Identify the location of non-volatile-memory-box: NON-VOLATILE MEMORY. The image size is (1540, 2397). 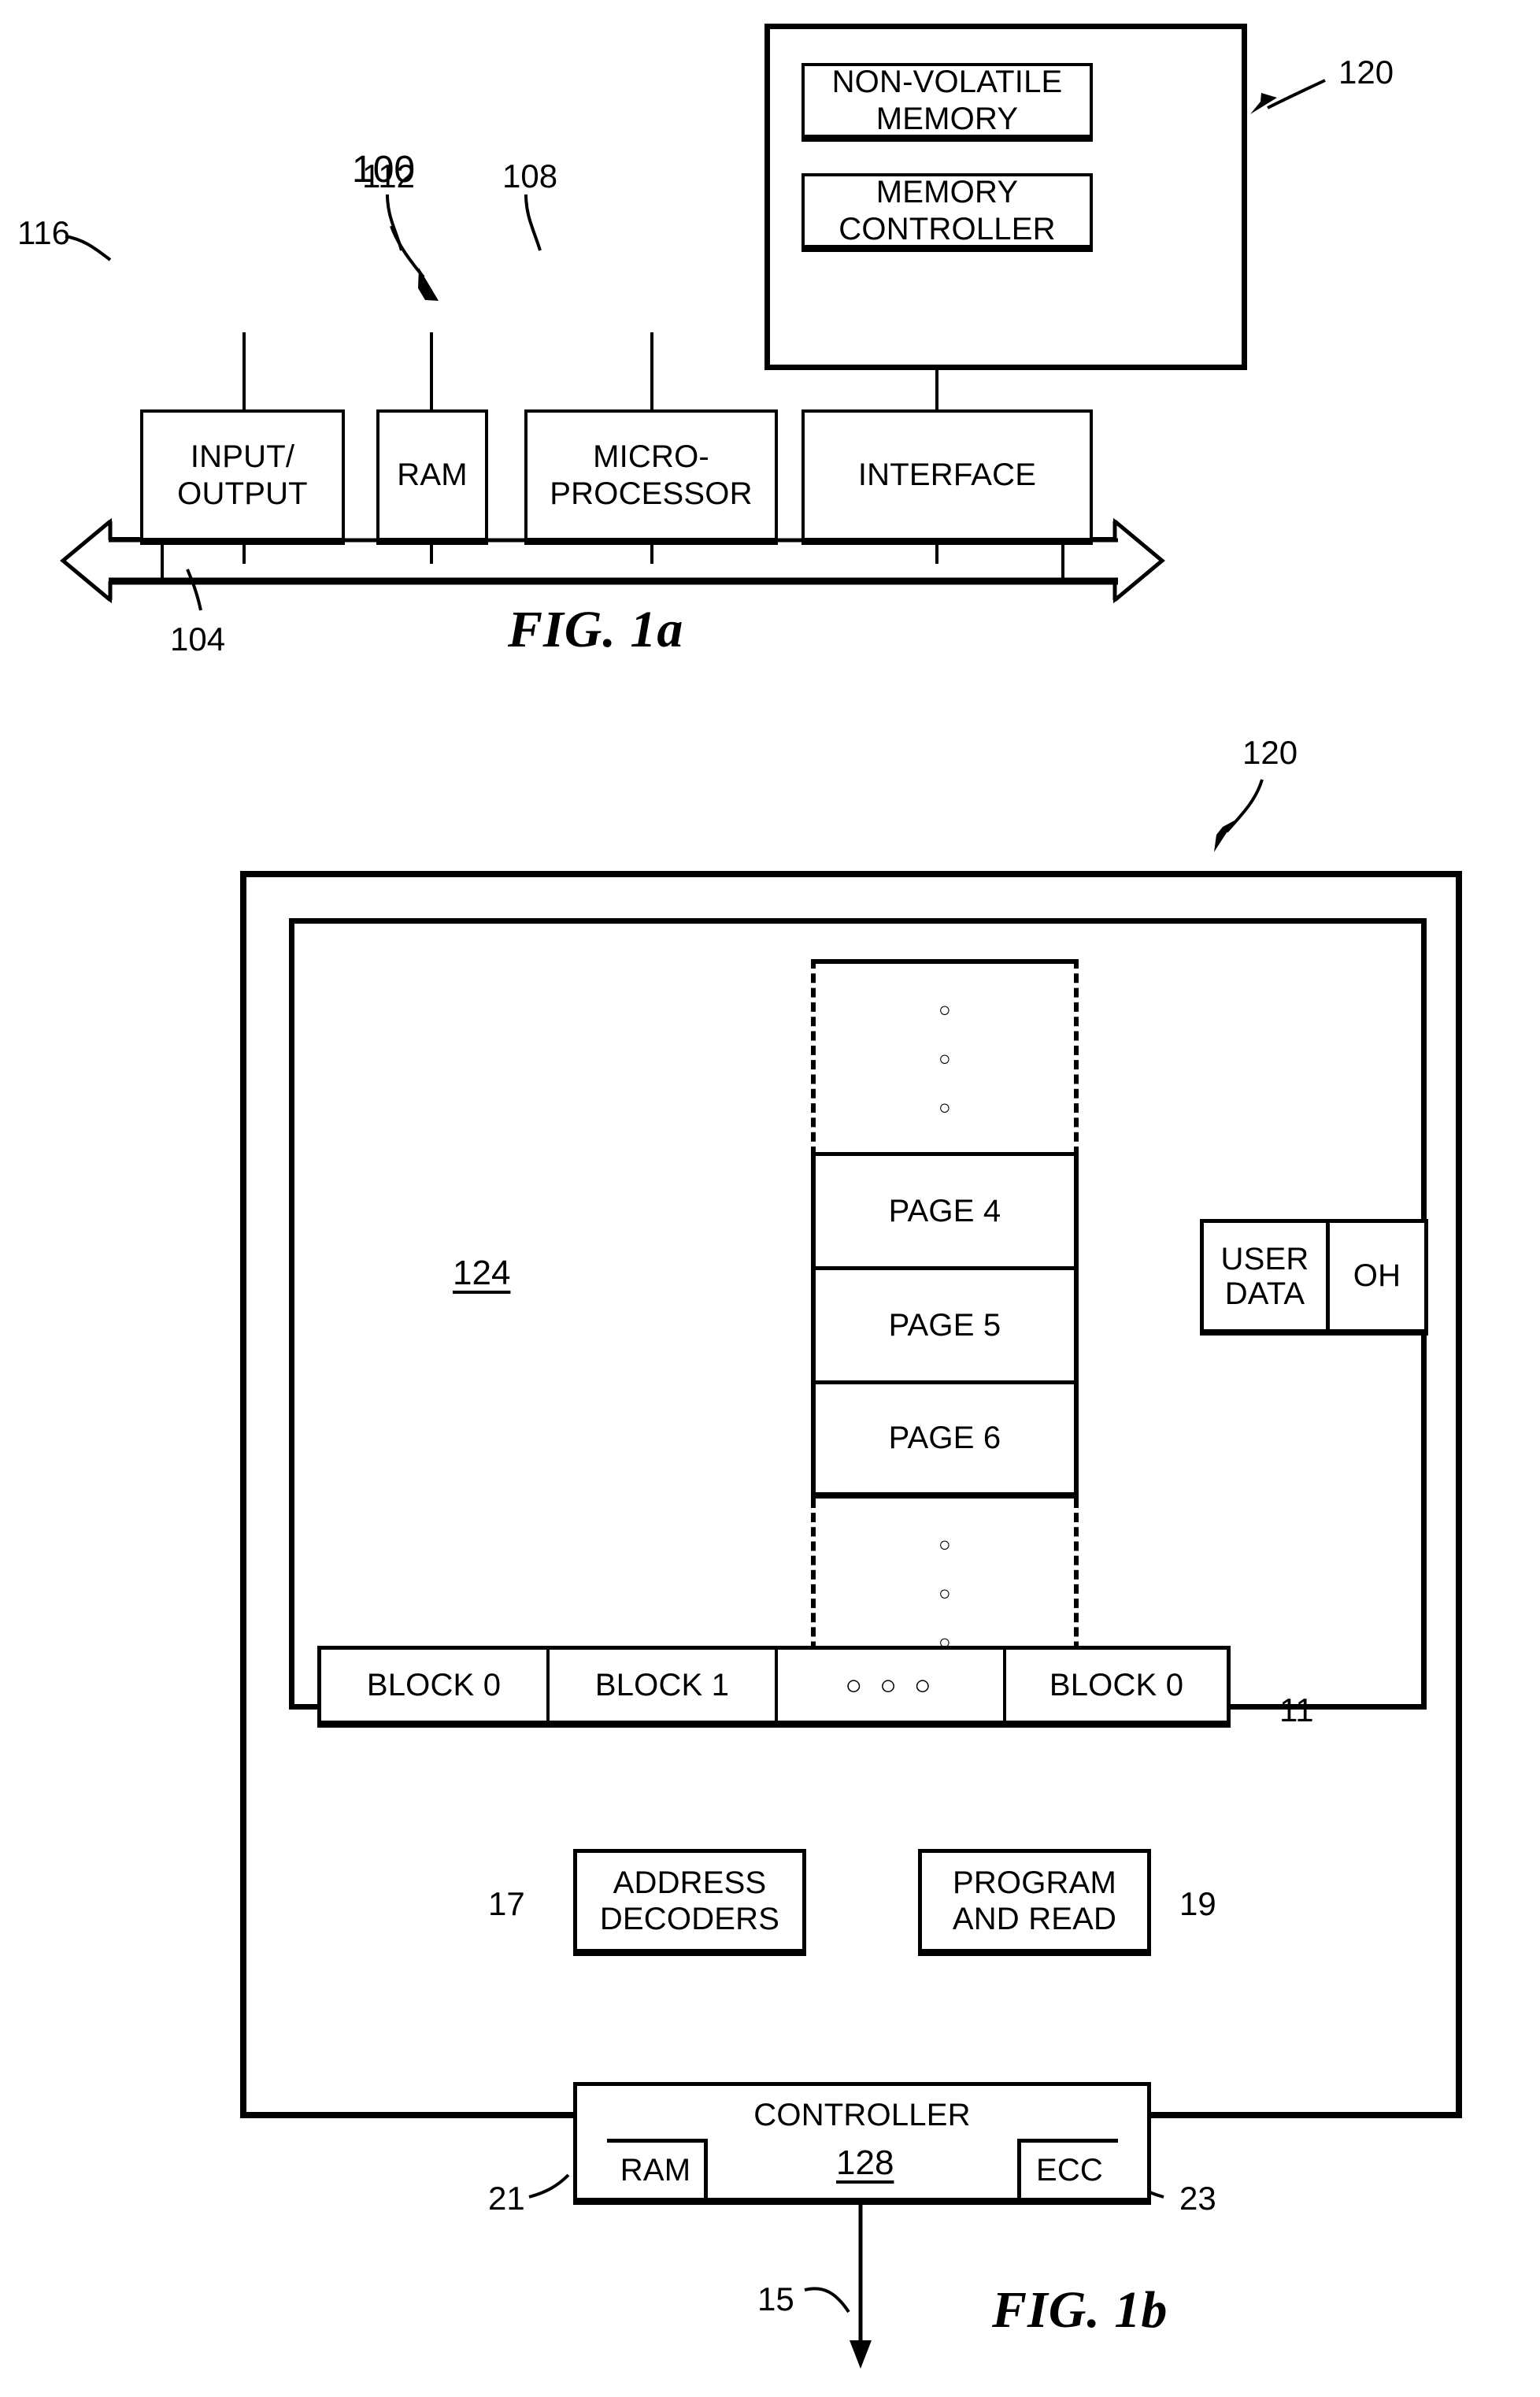
(947, 103).